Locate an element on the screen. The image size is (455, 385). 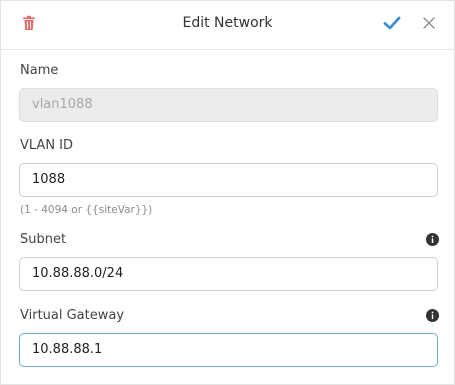
vlan-id-input: 1088 is located at coordinates (228, 180).